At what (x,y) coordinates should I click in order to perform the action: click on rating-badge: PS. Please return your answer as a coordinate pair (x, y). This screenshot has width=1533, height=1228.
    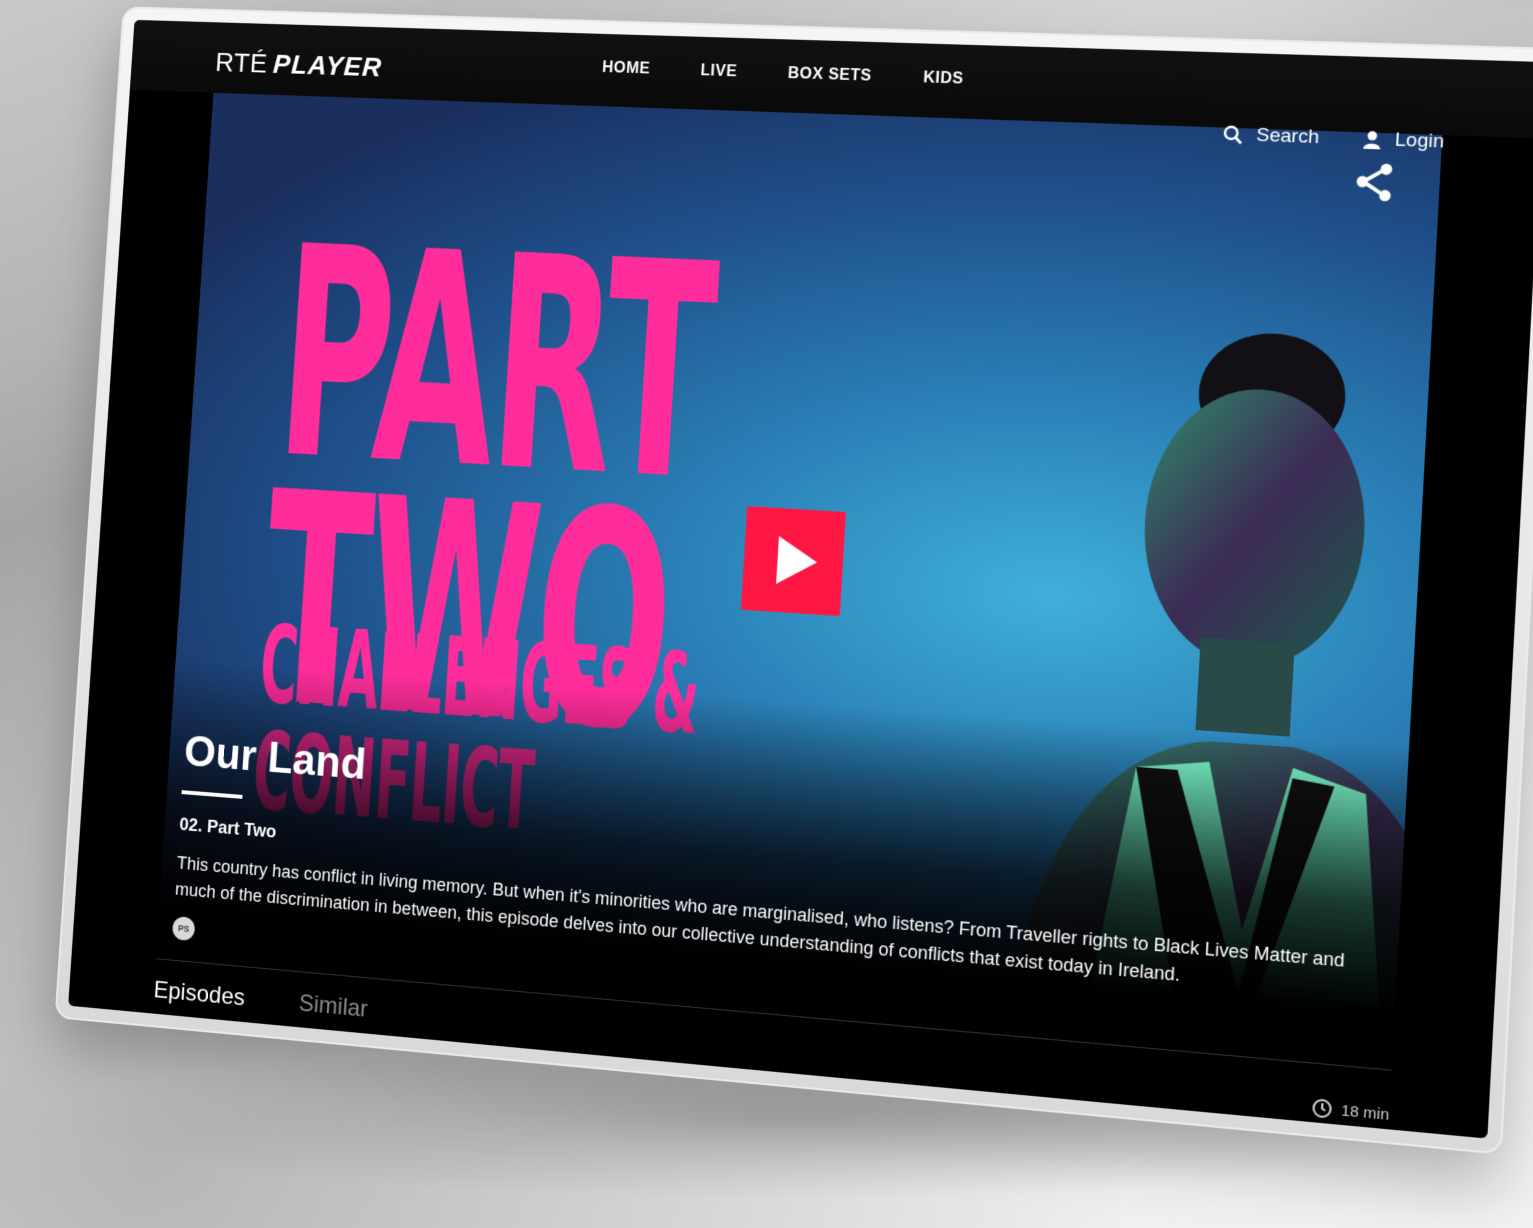
    Looking at the image, I should click on (183, 928).